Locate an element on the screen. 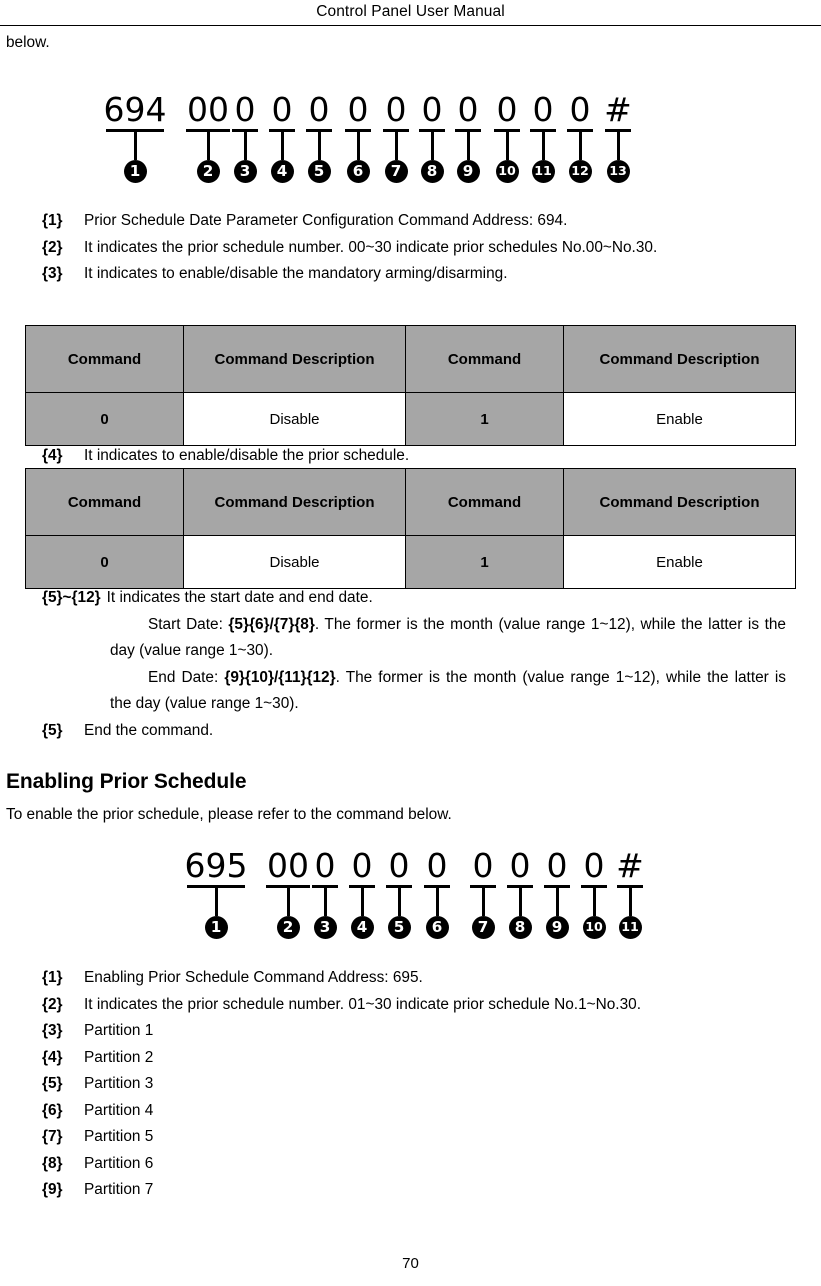 This screenshot has height=1286, width=821. list-item-tag: {9} is located at coordinates (52, 1189).